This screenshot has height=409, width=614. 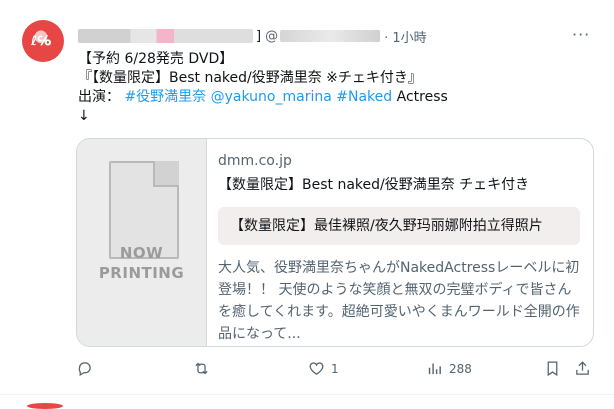 I want to click on tweet-header: ] @ · 1小時, so click(x=252, y=36).